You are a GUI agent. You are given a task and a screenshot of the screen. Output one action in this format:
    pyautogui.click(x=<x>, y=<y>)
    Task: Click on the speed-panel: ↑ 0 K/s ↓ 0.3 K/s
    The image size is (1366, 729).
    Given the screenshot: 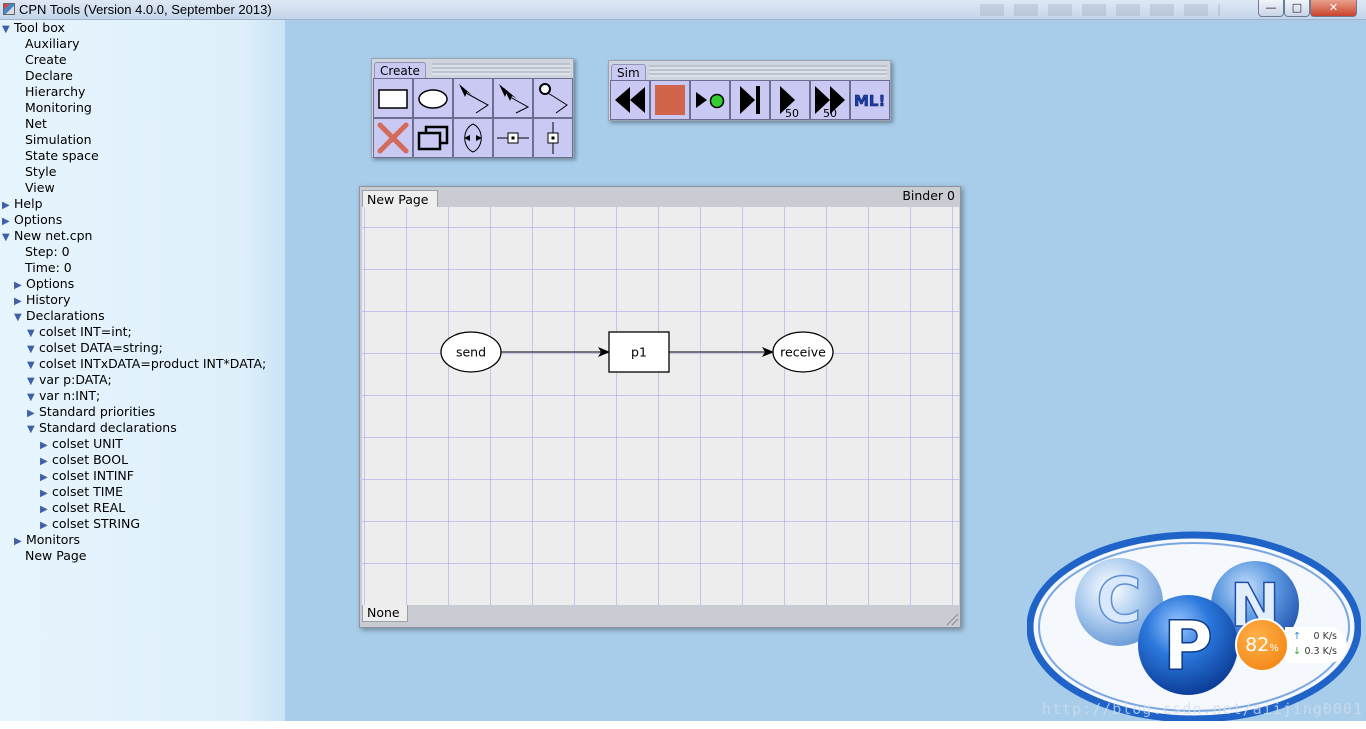 What is the action you would take?
    pyautogui.click(x=1316, y=645)
    